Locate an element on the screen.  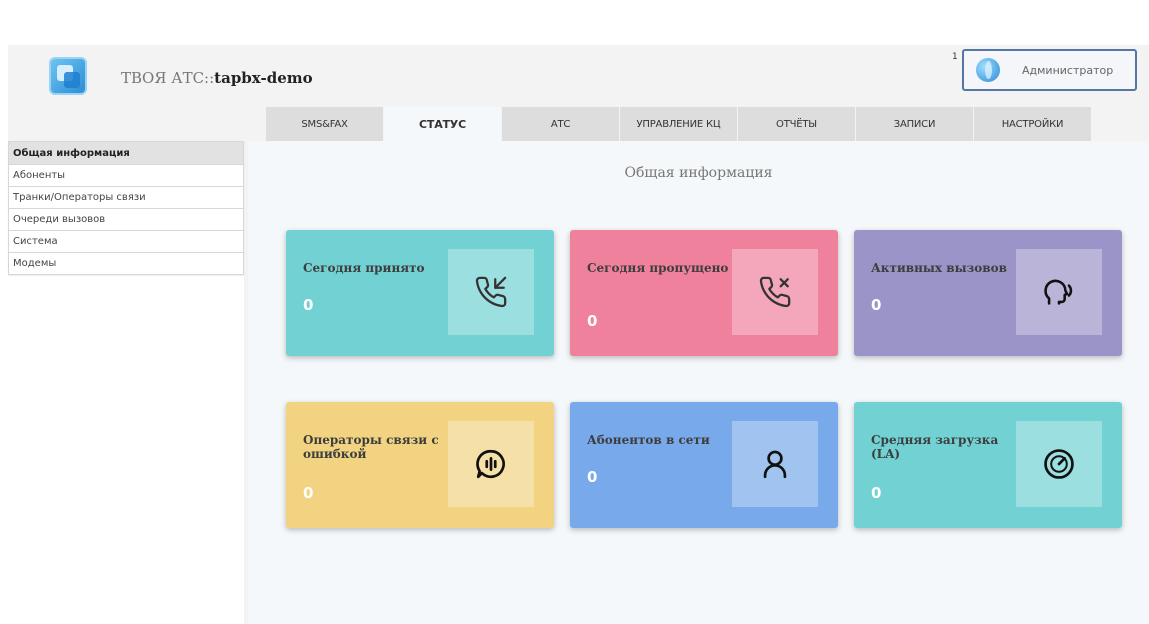
card-label: Абонентов в сети is located at coordinates (648, 440).